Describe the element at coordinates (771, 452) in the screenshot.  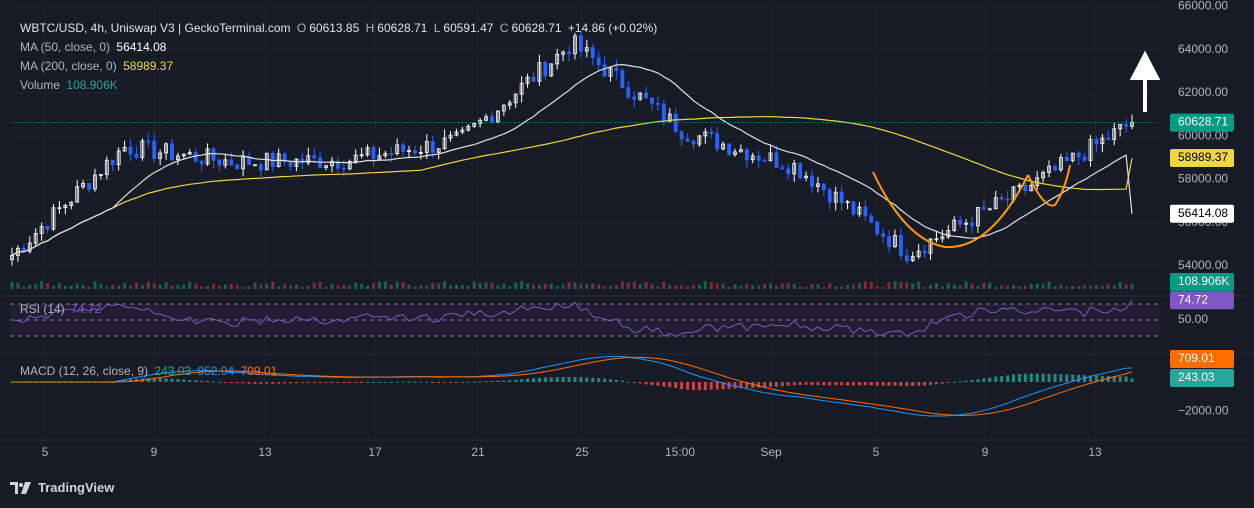
I see `time-tick-label: Sep` at that location.